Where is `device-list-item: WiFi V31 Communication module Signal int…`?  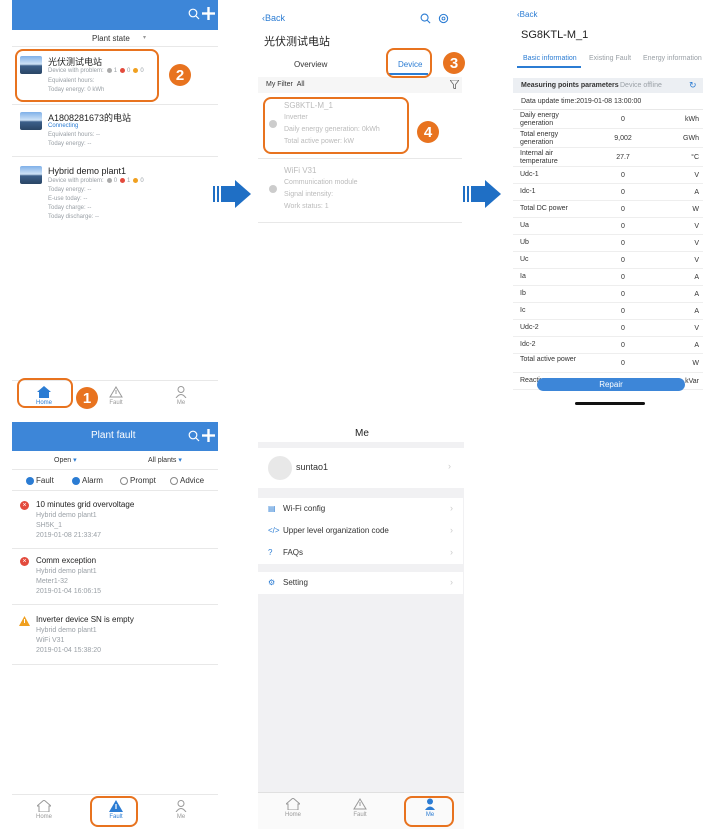 device-list-item: WiFi V31 Communication module Signal int… is located at coordinates (360, 191).